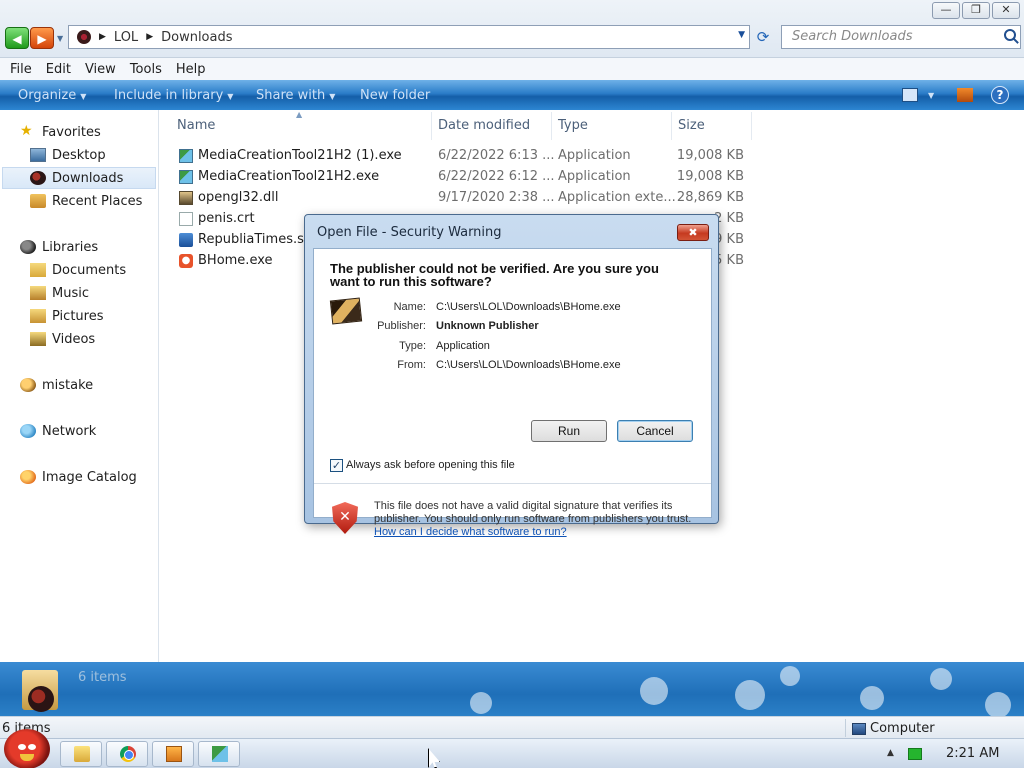 This screenshot has height=768, width=1024. I want to click on menu-file: File, so click(21, 69).